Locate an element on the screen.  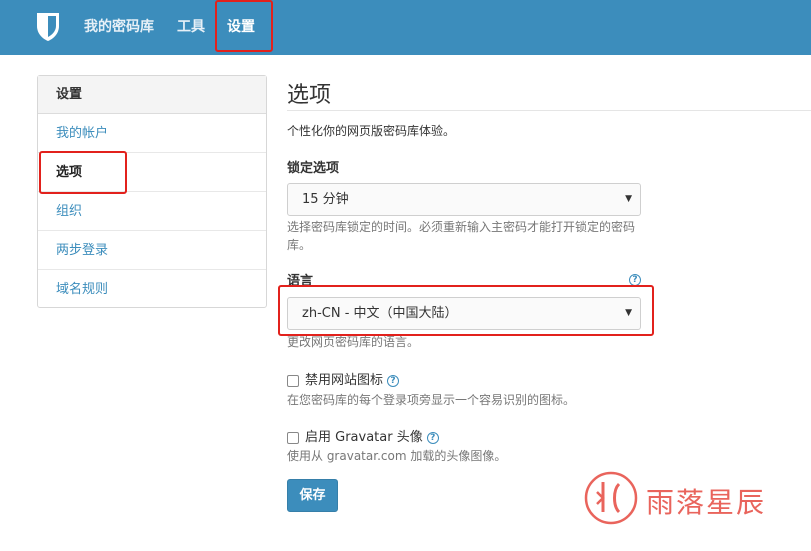
save-button: 保存 is located at coordinates (312, 495).